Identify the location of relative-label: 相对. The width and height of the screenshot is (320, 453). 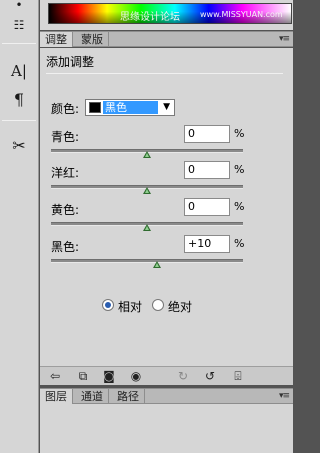
(130, 306).